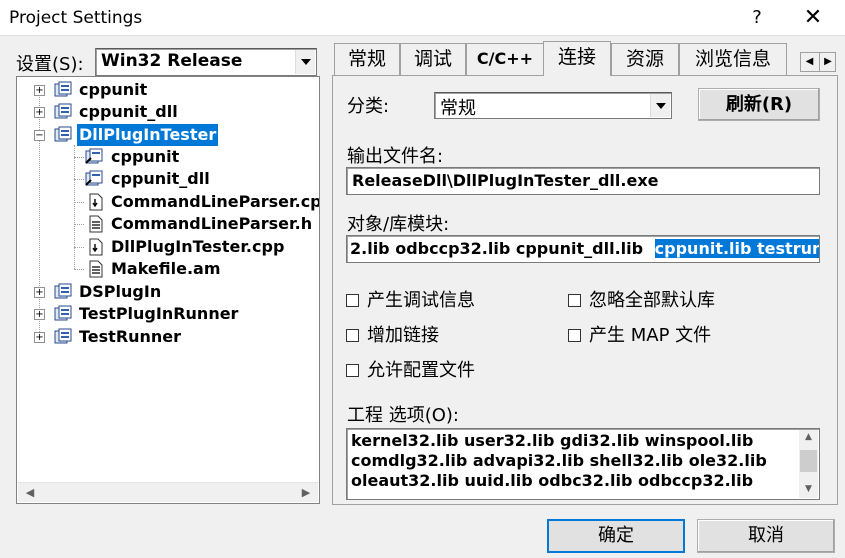 Image resolution: width=845 pixels, height=558 pixels. Describe the element at coordinates (808, 437) in the screenshot. I see `scroll-up-icon: ▲` at that location.